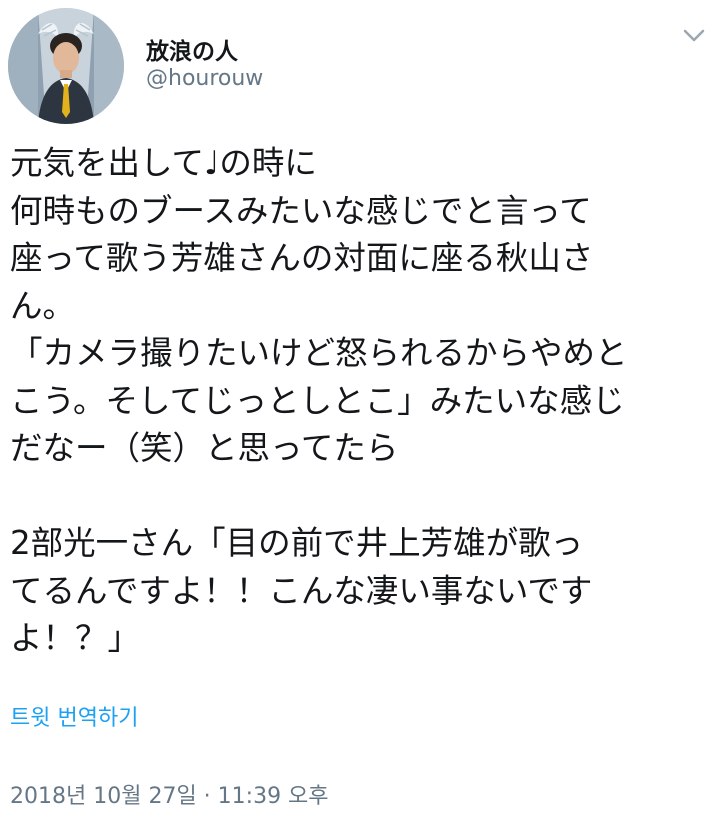 The image size is (720, 816). I want to click on tweet-text-line: 元気を出して♩の時に, so click(163, 163).